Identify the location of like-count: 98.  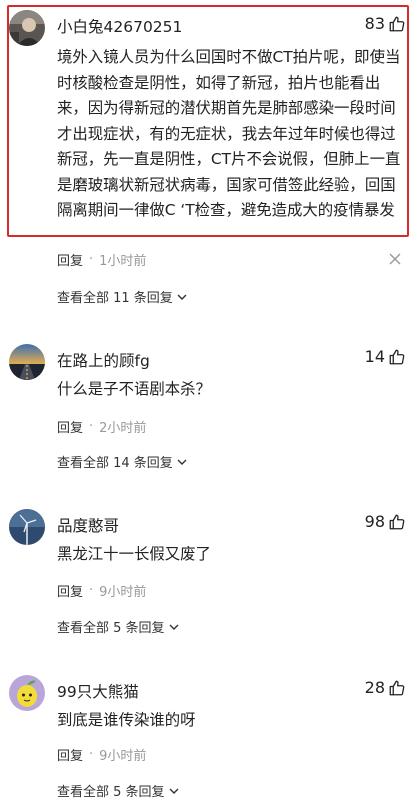
(374, 521).